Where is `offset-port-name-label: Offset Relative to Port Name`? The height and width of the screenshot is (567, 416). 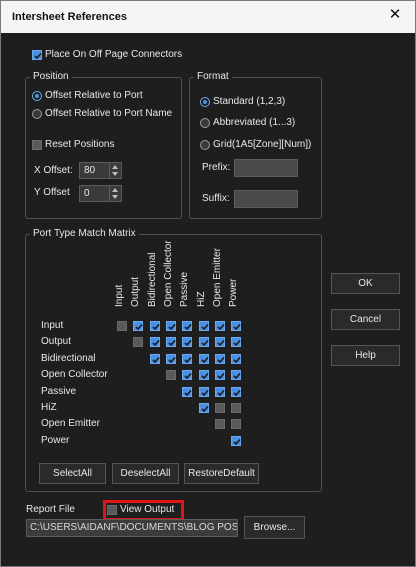 offset-port-name-label: Offset Relative to Port Name is located at coordinates (109, 113).